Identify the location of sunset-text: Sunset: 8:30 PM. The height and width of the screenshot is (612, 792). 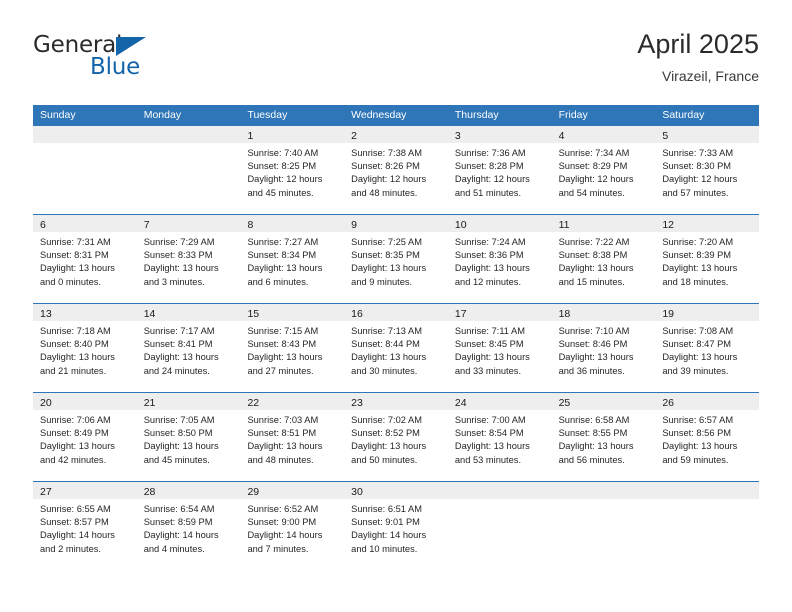
(697, 166).